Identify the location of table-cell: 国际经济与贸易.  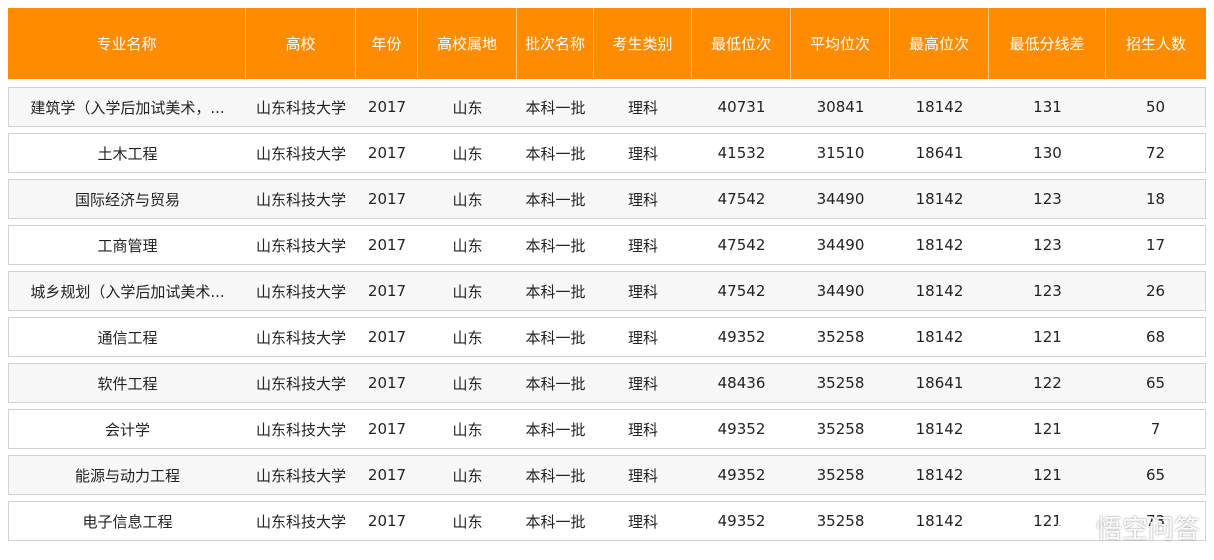
(127, 199).